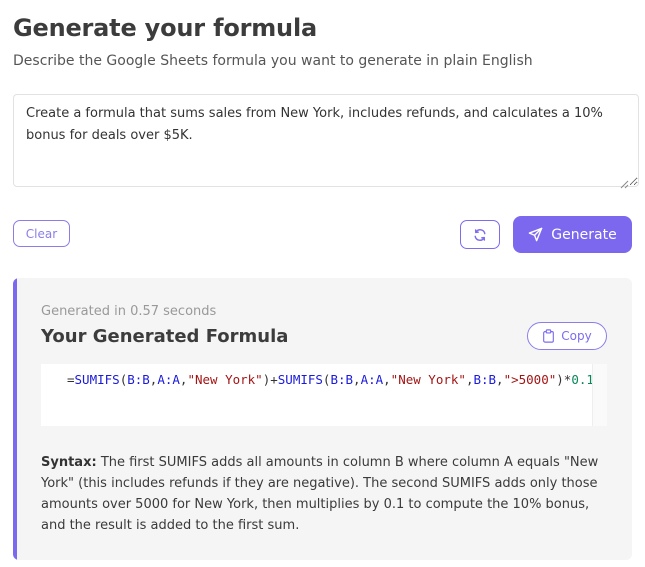  I want to click on refresh-icon, so click(480, 234).